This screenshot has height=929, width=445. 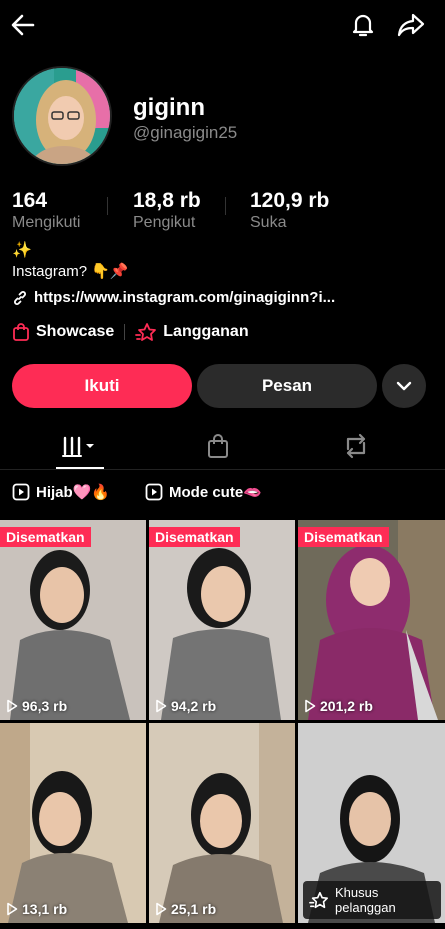 I want to click on tab-reposts, so click(x=356, y=446).